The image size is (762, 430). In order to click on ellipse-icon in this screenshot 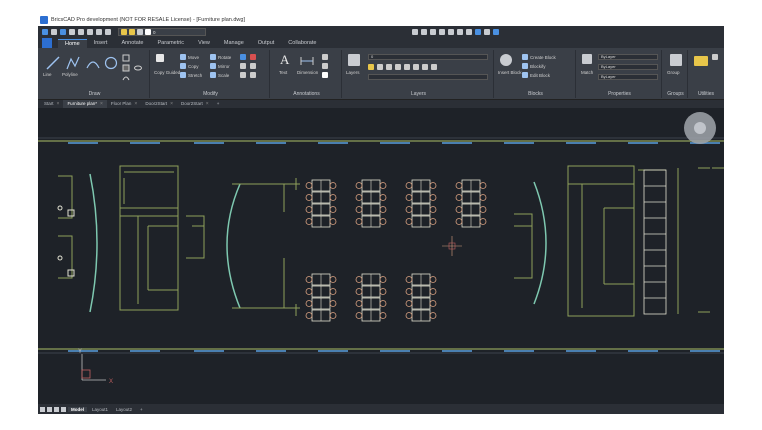, I will do `click(138, 68)`.